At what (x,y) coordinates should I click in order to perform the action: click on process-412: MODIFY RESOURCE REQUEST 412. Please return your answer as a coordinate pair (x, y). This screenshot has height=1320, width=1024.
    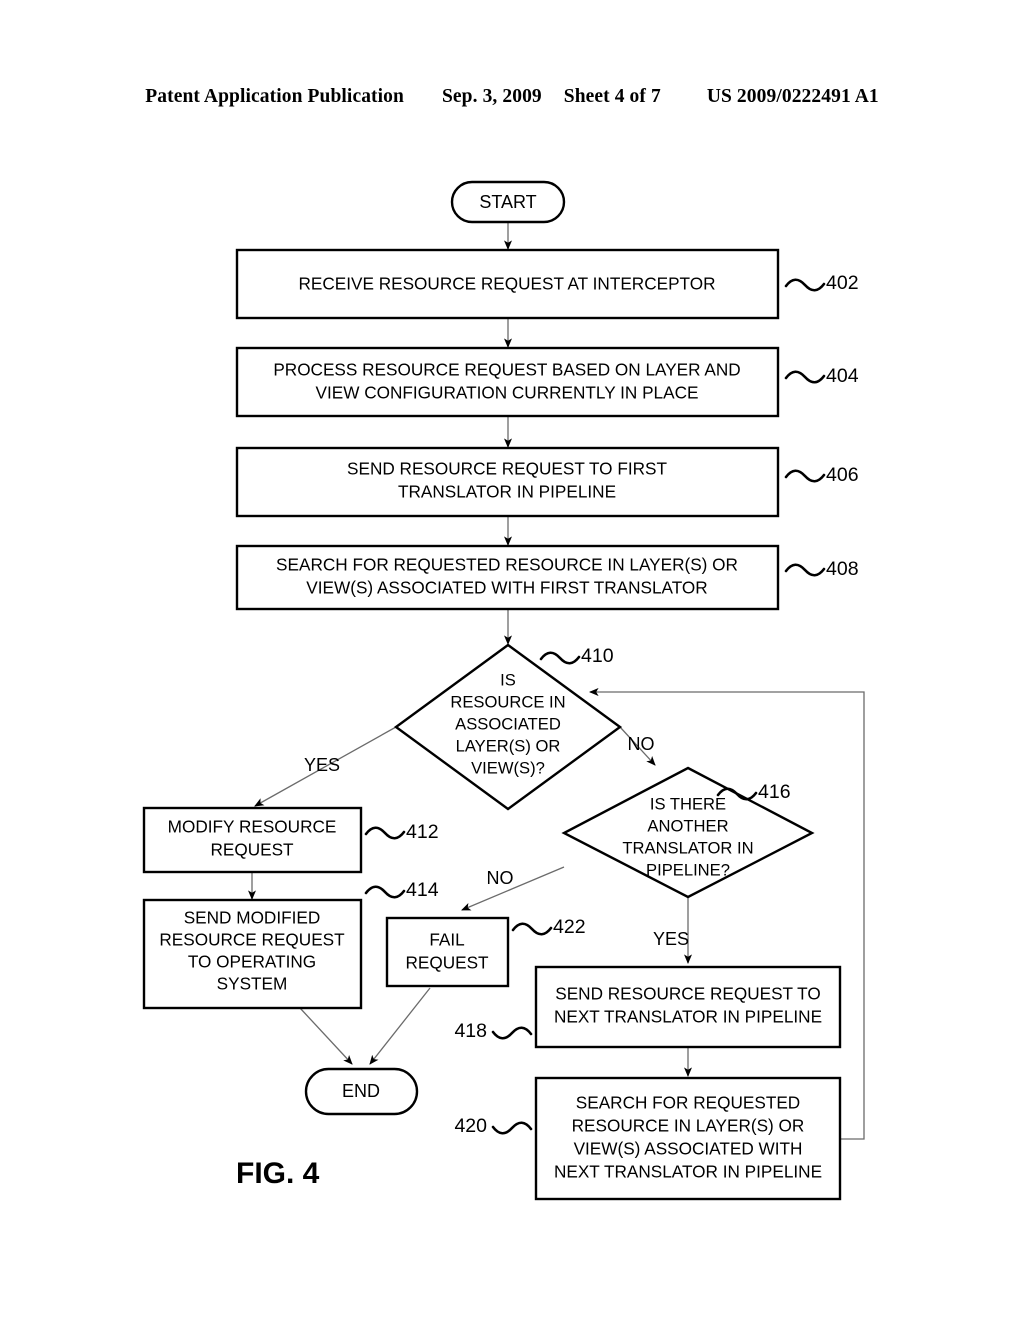
    Looking at the image, I should click on (290, 840).